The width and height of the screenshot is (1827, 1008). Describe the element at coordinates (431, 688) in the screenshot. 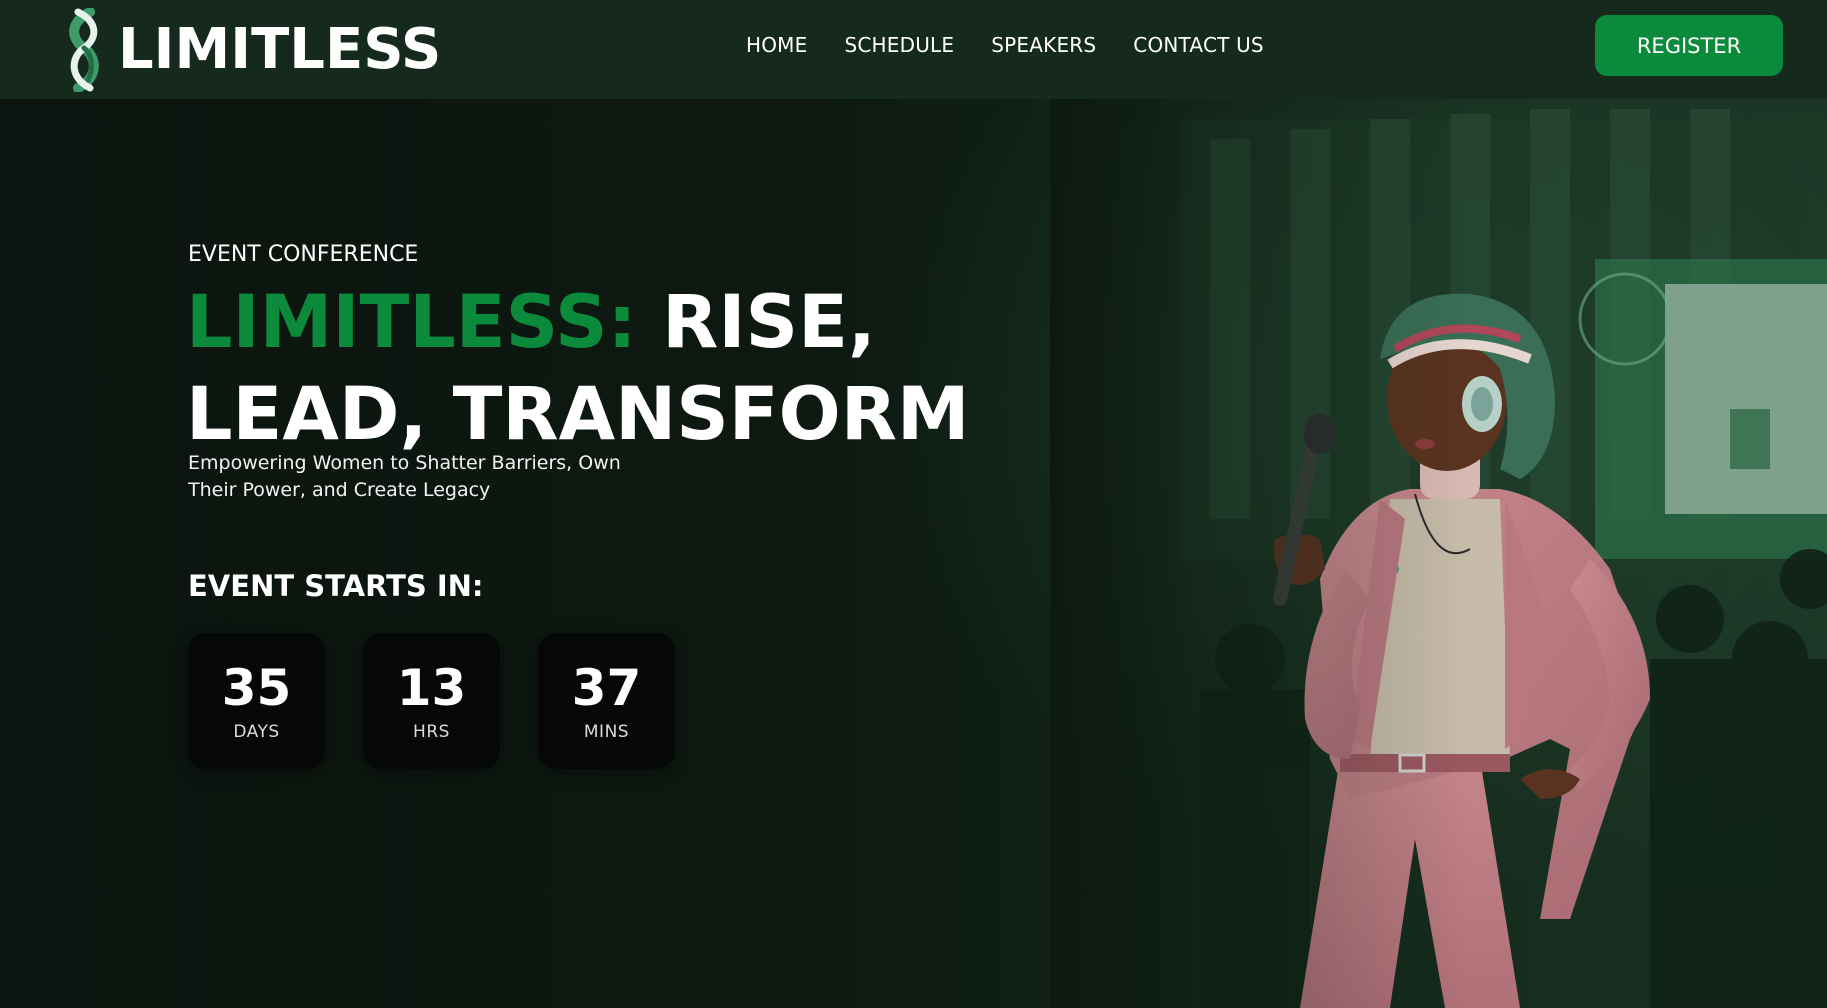

I see `countdown-hours-value: 13` at that location.